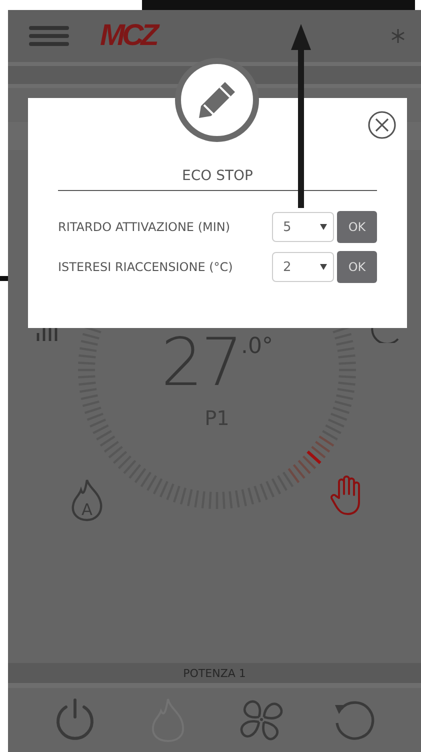 This screenshot has width=421, height=752. Describe the element at coordinates (49, 36) in the screenshot. I see `menu-icon` at that location.